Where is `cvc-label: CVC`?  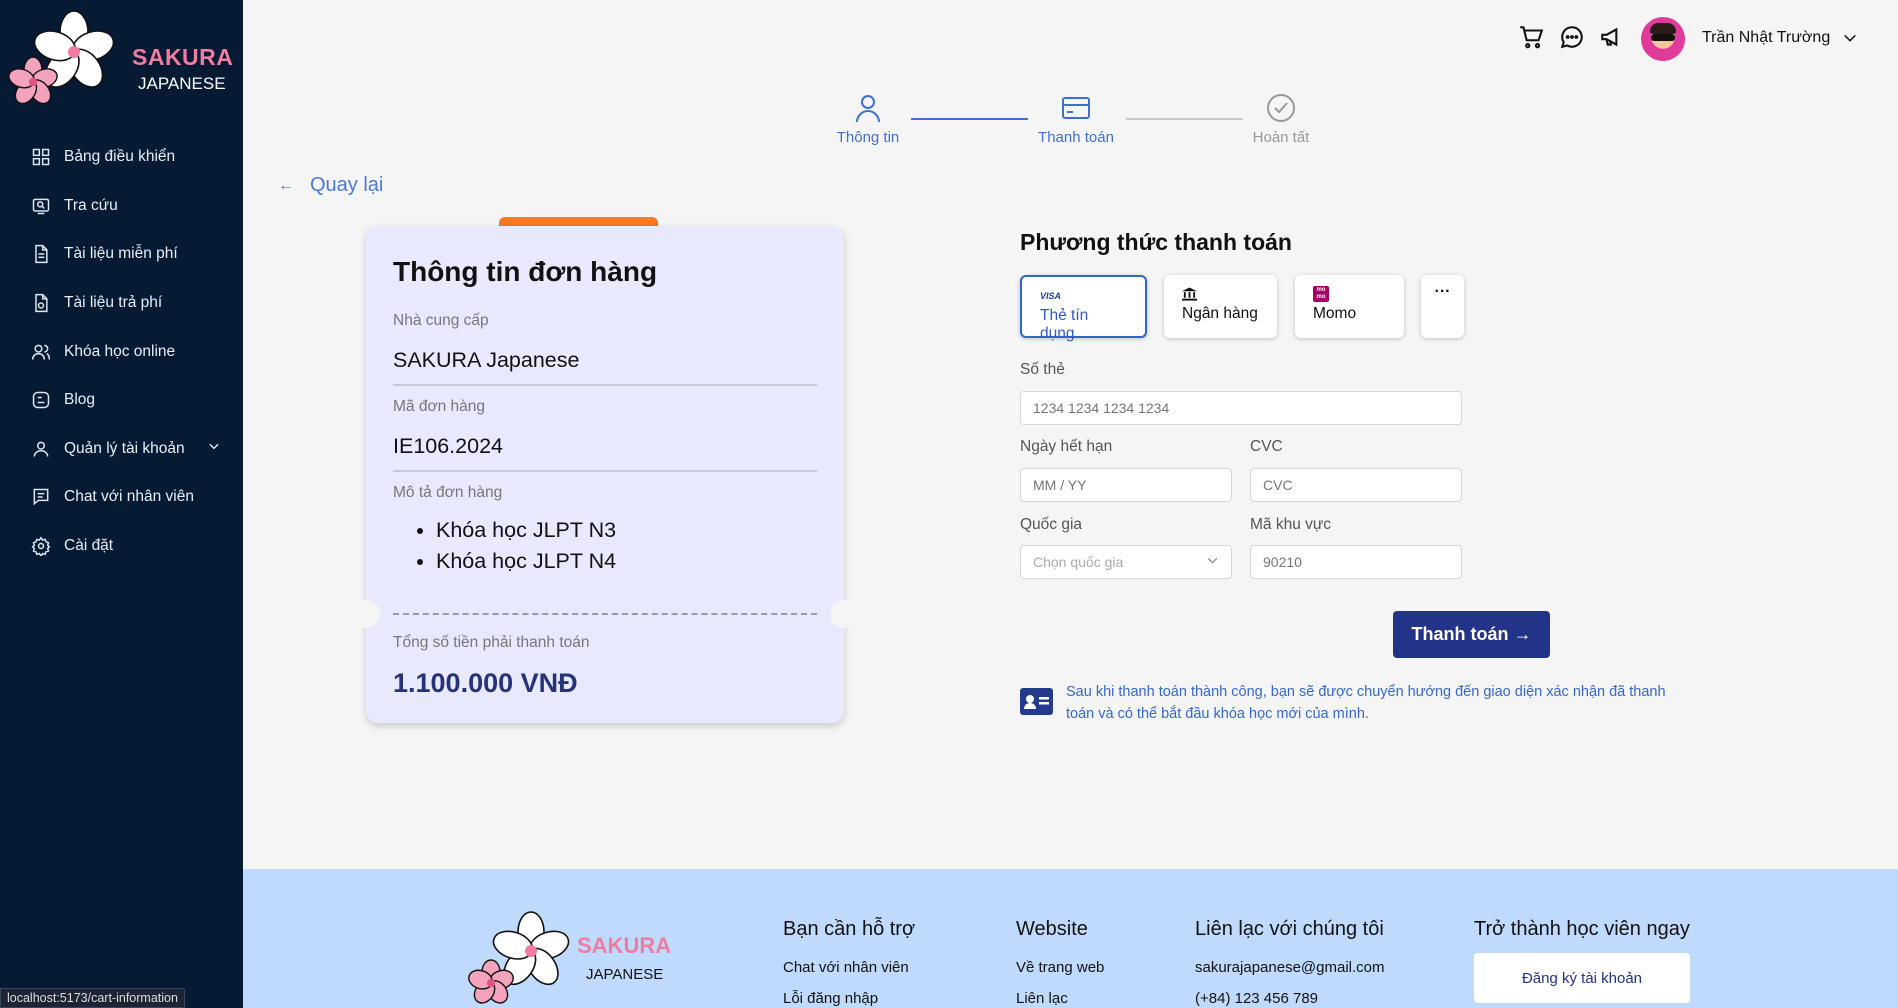
cvc-label: CVC is located at coordinates (1266, 446).